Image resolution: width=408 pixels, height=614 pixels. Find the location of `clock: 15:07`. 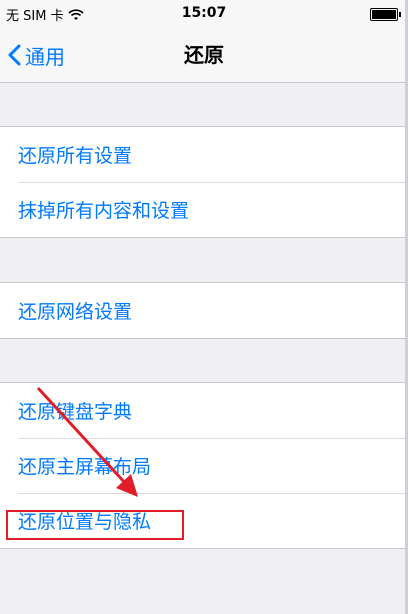

clock: 15:07 is located at coordinates (204, 13).